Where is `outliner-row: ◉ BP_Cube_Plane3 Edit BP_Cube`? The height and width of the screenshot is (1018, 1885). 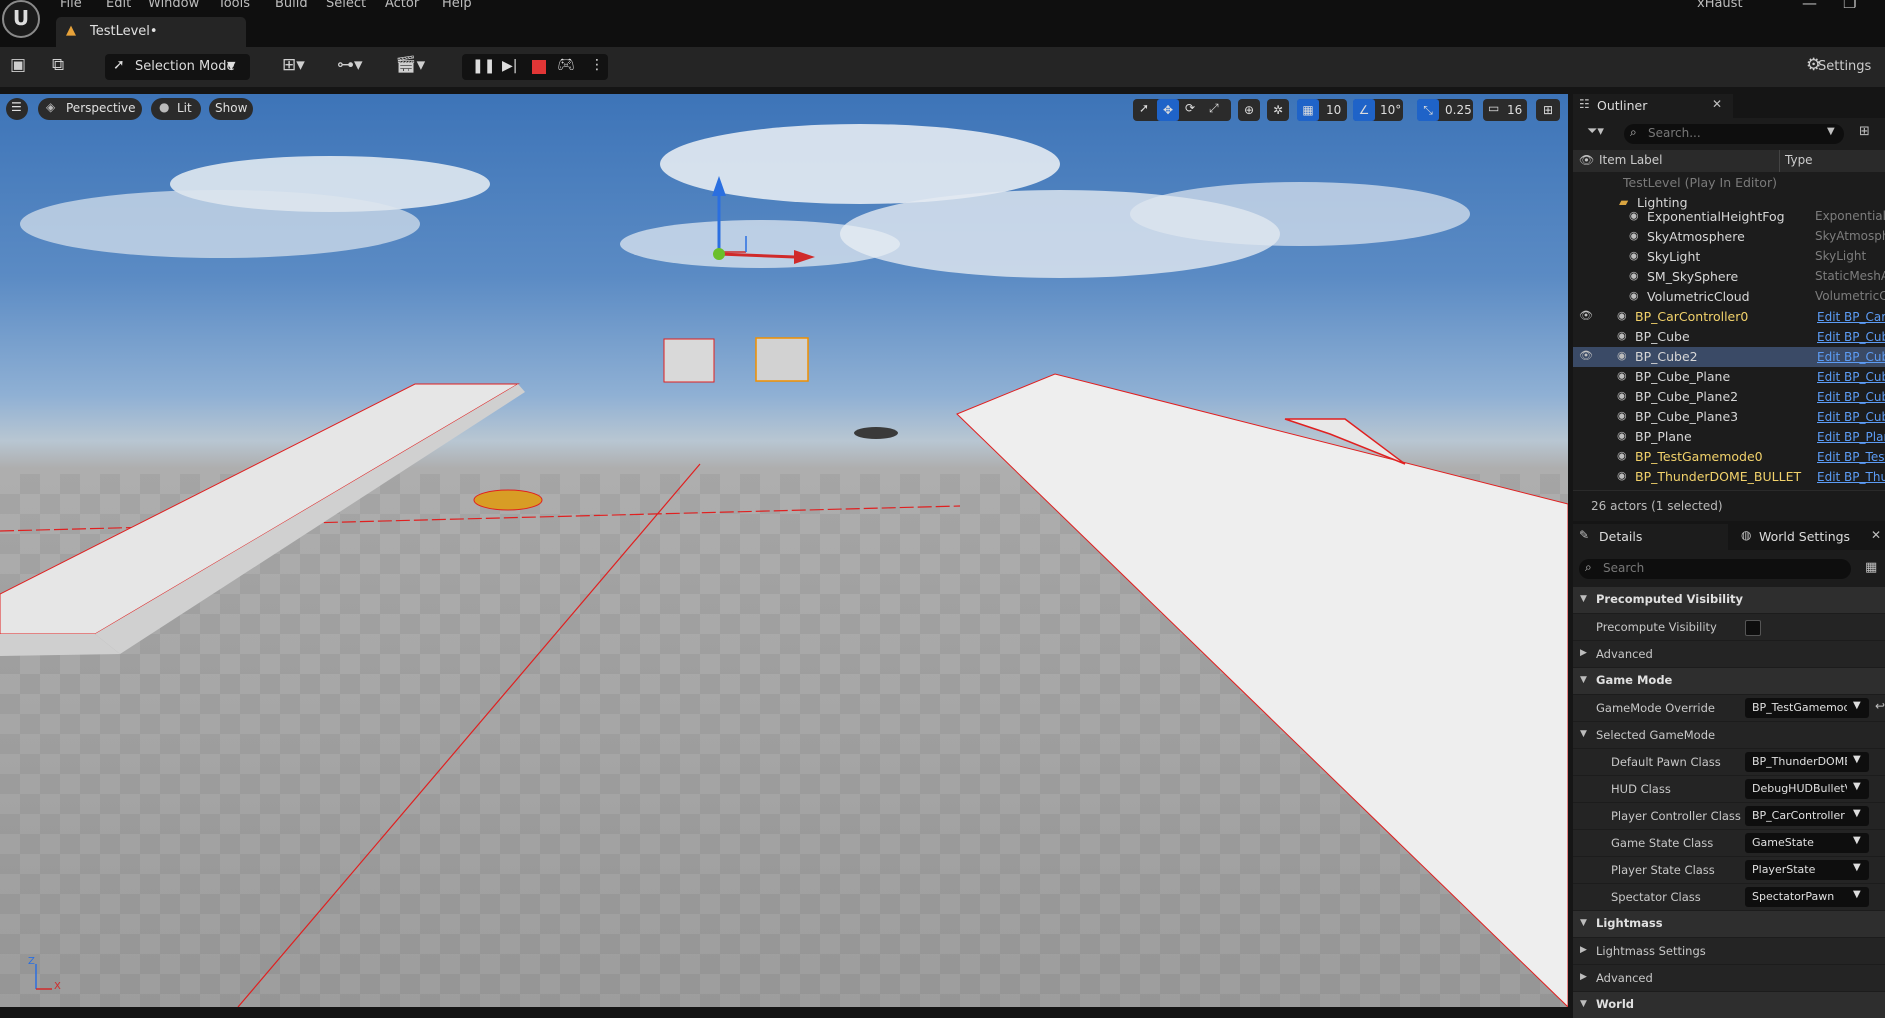 outliner-row: ◉ BP_Cube_Plane3 Edit BP_Cube is located at coordinates (1729, 417).